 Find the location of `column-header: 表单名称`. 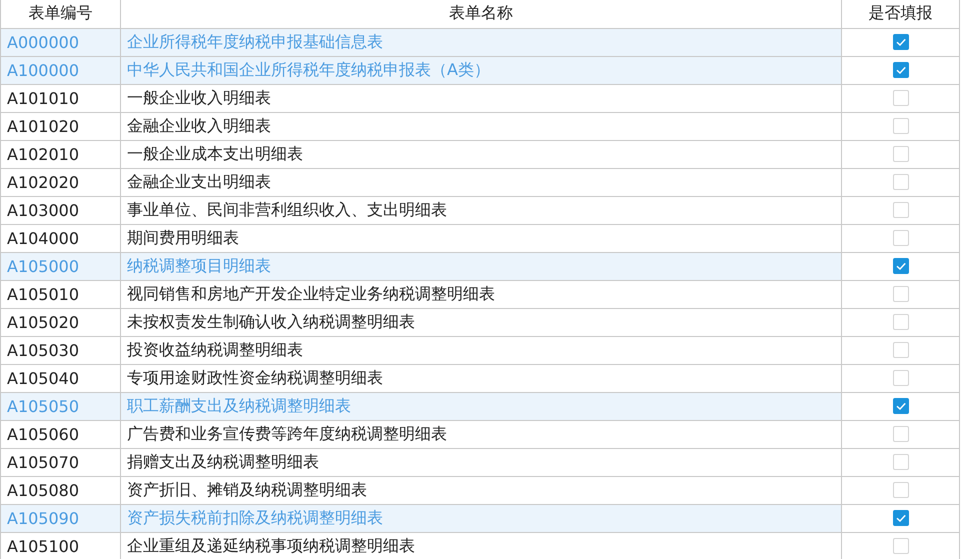

column-header: 表单名称 is located at coordinates (481, 14).